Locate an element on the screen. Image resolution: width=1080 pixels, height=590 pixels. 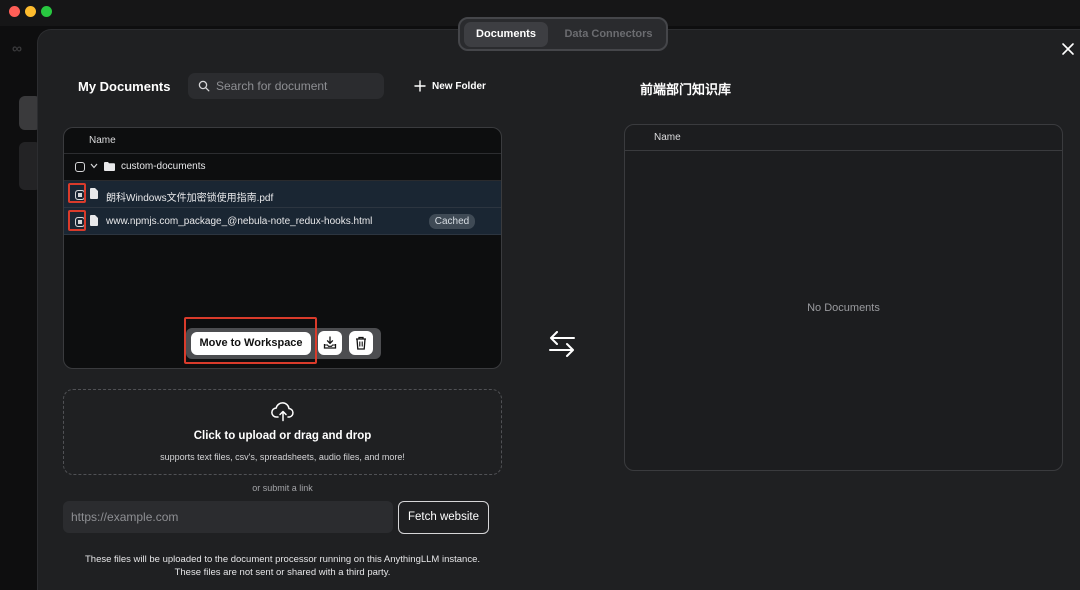
cloud-upload-icon is located at coordinates (282, 412).